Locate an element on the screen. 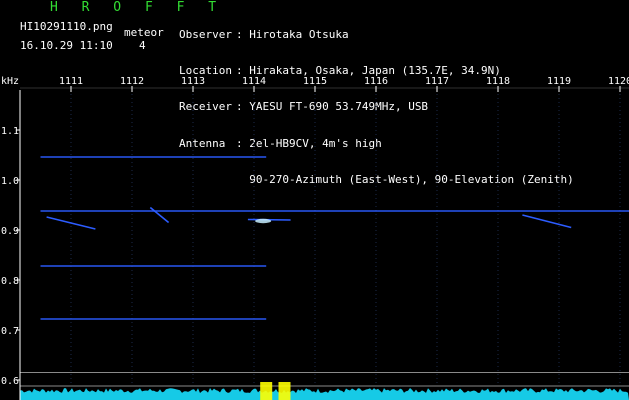 The width and height of the screenshot is (629, 400). y-tick-label: 0.6 is located at coordinates (10, 381).